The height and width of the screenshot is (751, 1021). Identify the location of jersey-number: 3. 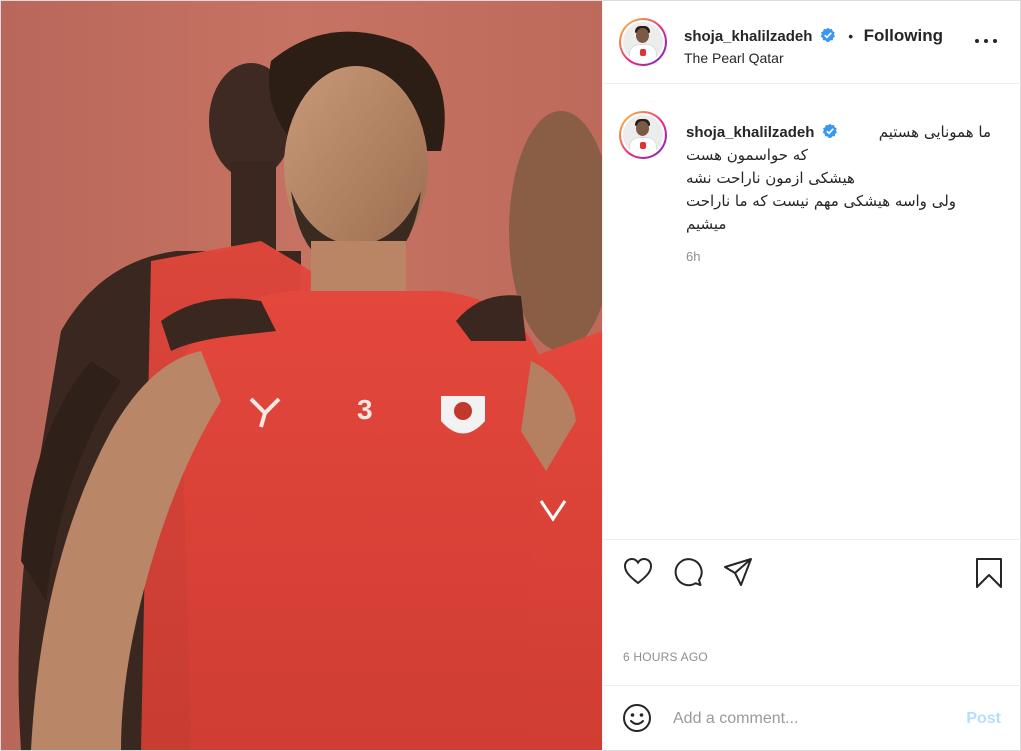
(365, 409).